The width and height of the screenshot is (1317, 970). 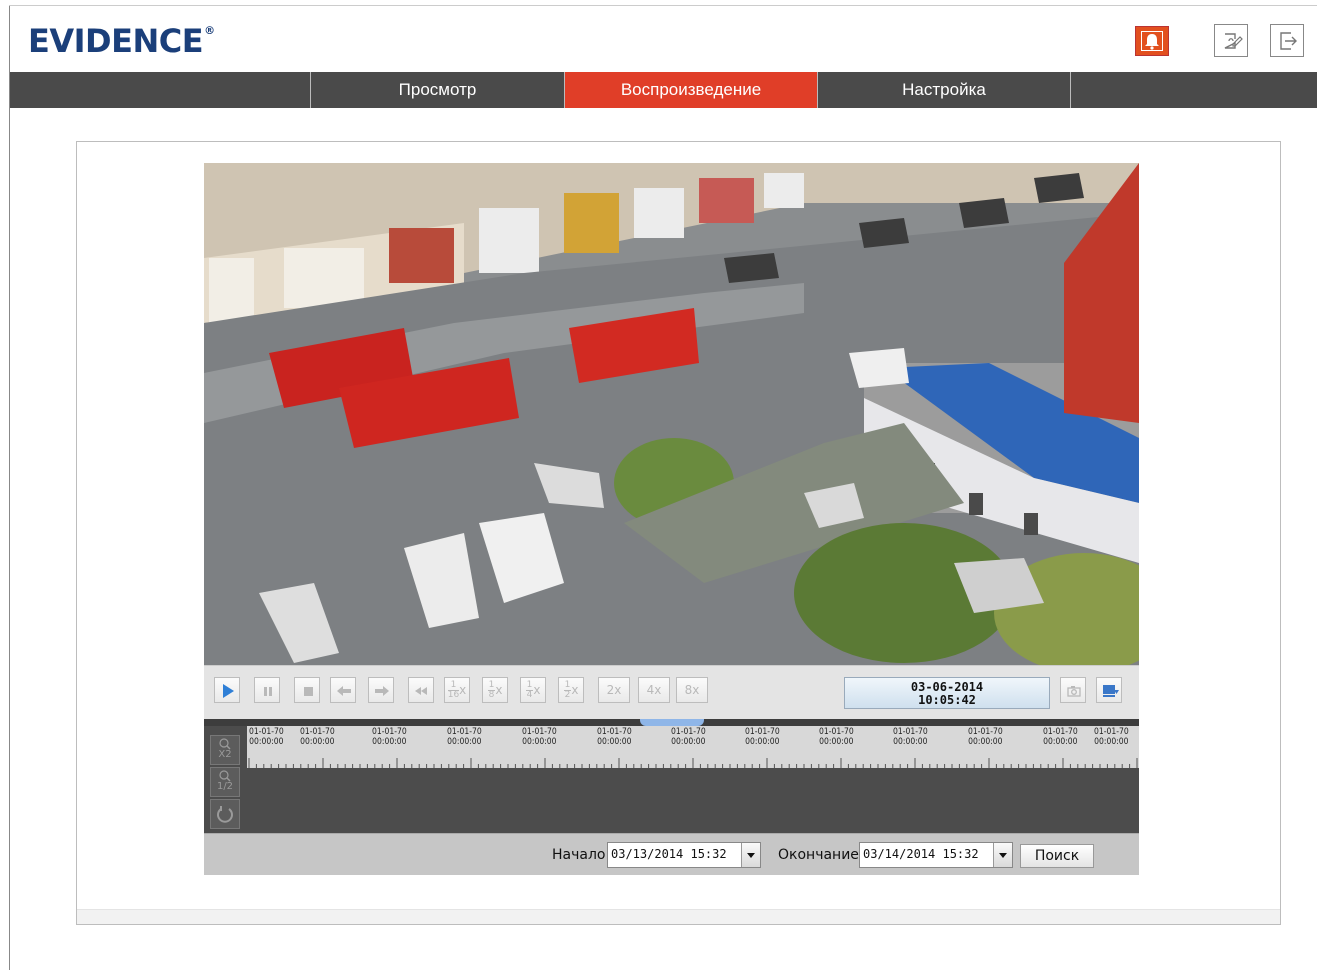 I want to click on logo-registered-mark: ®, so click(x=209, y=30).